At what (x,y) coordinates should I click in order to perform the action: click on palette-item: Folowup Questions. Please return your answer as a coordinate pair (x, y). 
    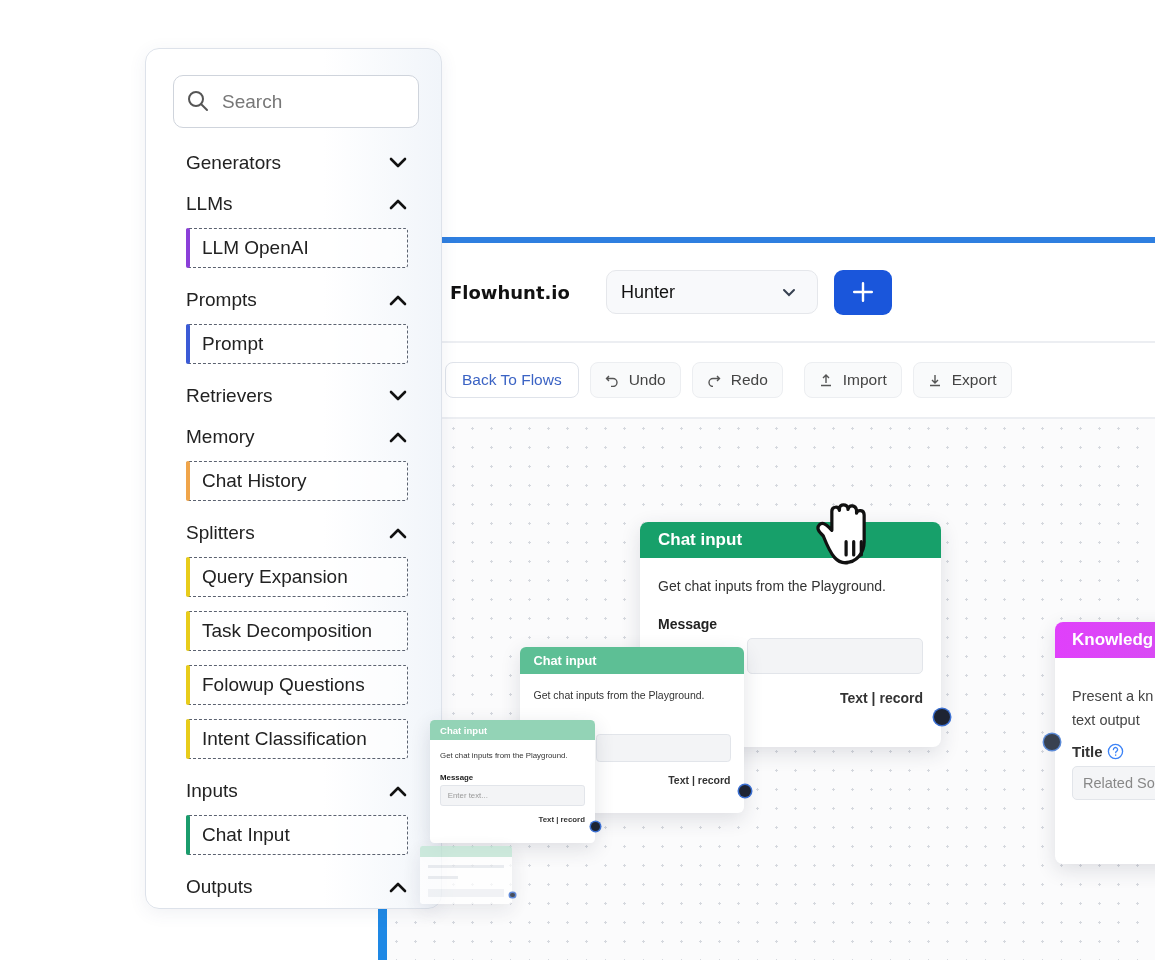
    Looking at the image, I should click on (297, 685).